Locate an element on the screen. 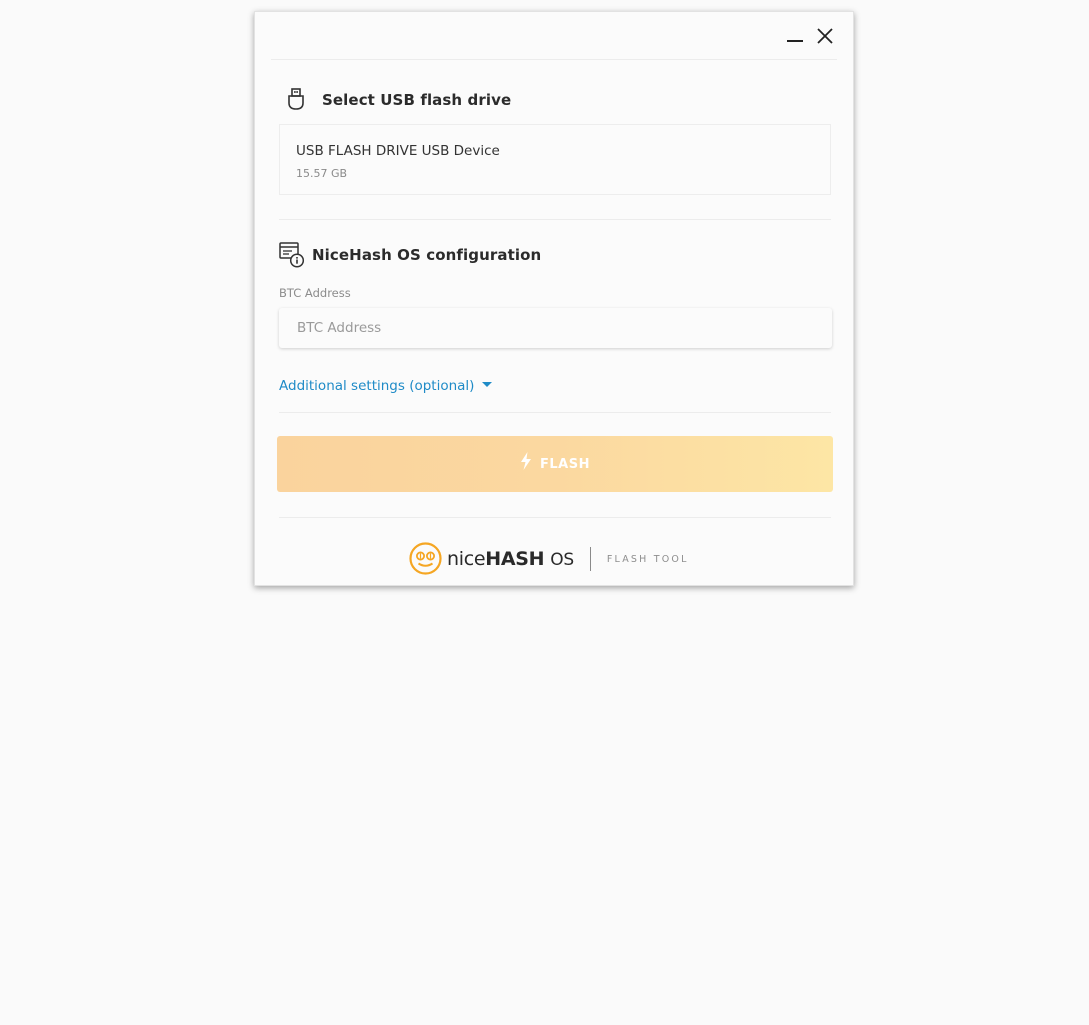 Image resolution: width=1089 pixels, height=1025 pixels. additional-settings-toggle: Additional settings (optional) is located at coordinates (386, 386).